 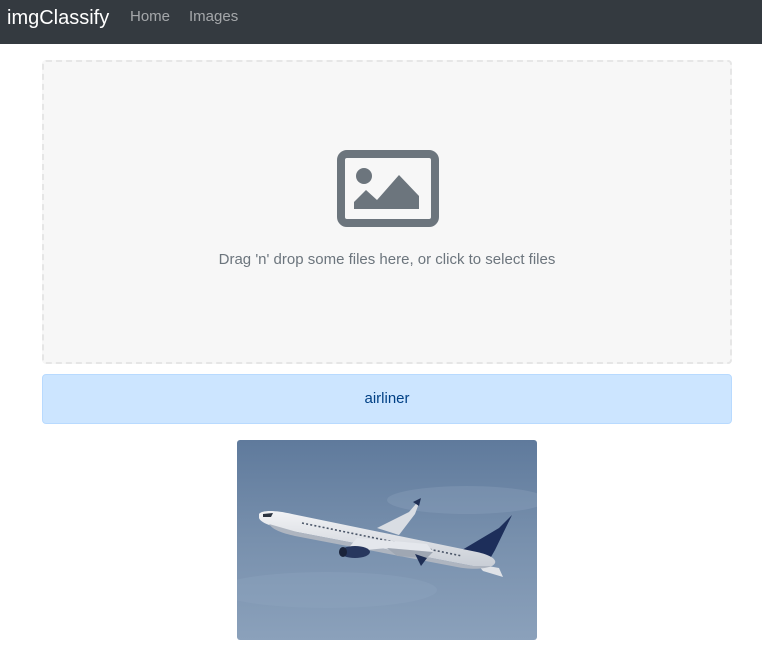 I want to click on brand-logo: imgClassify, so click(x=58, y=18).